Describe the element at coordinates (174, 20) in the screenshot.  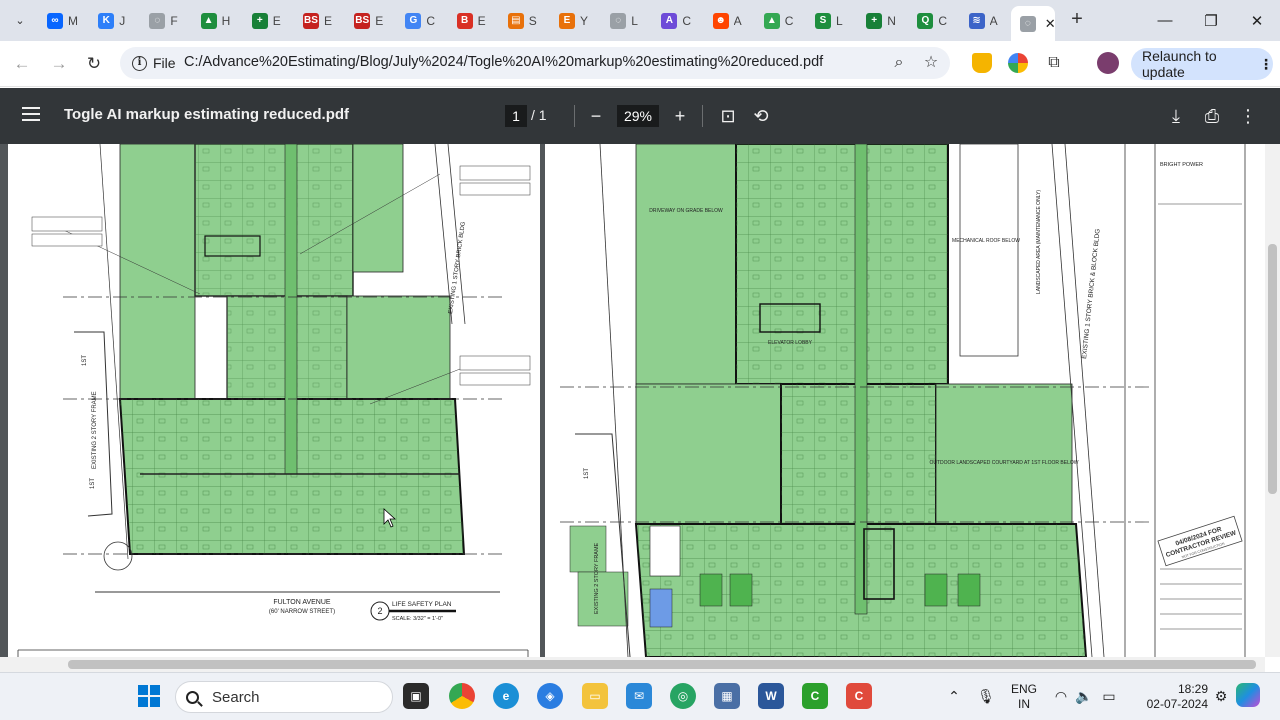
I see `tab-title: F` at that location.